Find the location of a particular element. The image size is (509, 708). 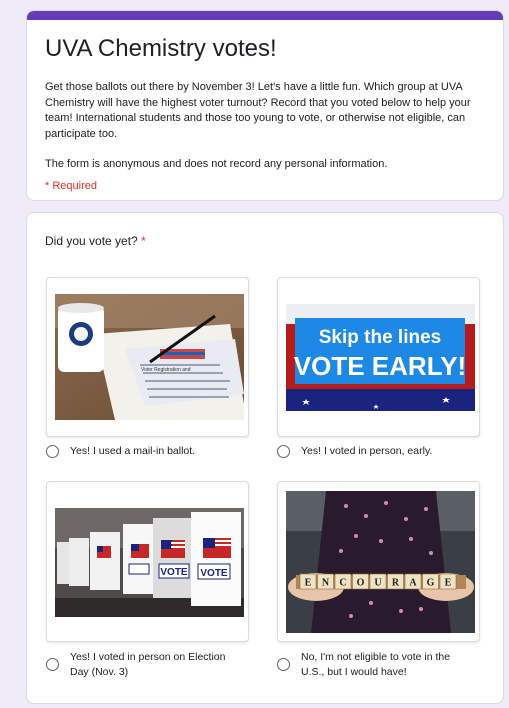

vote-early-line1: Skip the lines is located at coordinates (380, 337).